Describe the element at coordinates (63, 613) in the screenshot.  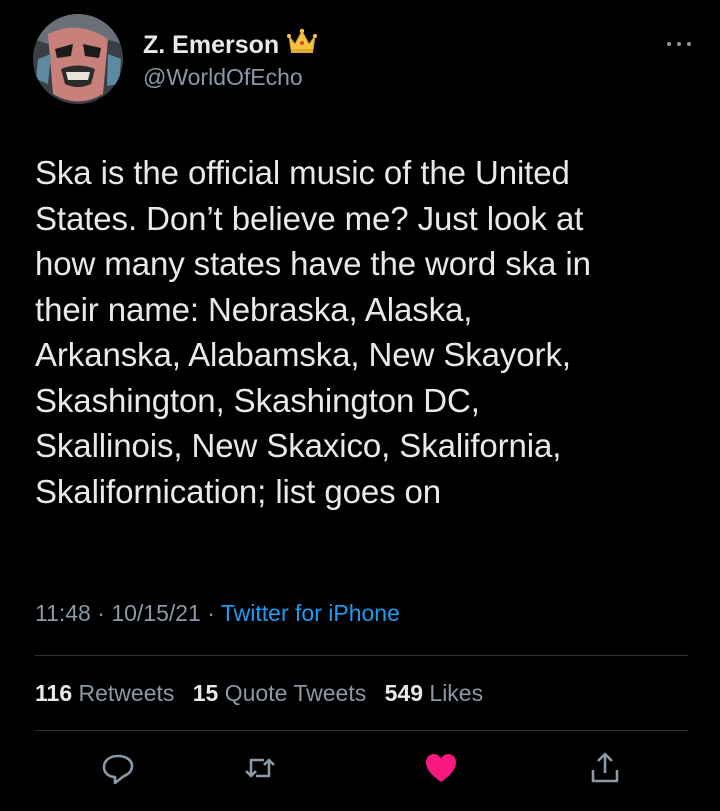
I see `tweet-time: 11:48` at that location.